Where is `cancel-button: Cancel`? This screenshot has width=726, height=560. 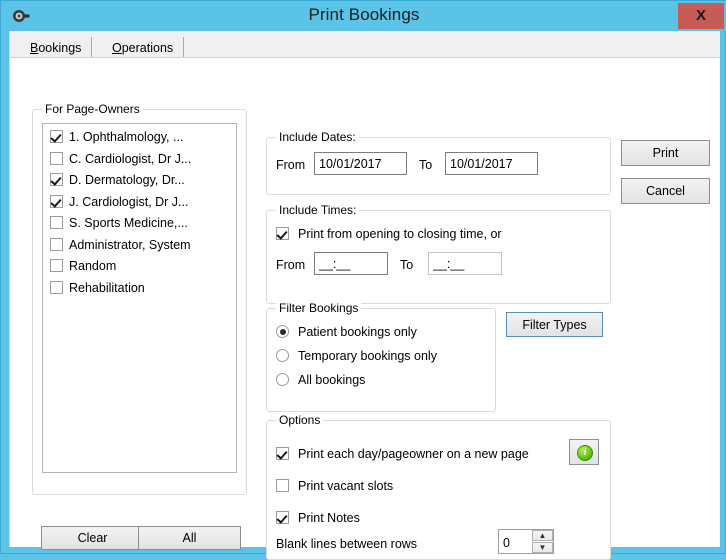
cancel-button: Cancel is located at coordinates (665, 191).